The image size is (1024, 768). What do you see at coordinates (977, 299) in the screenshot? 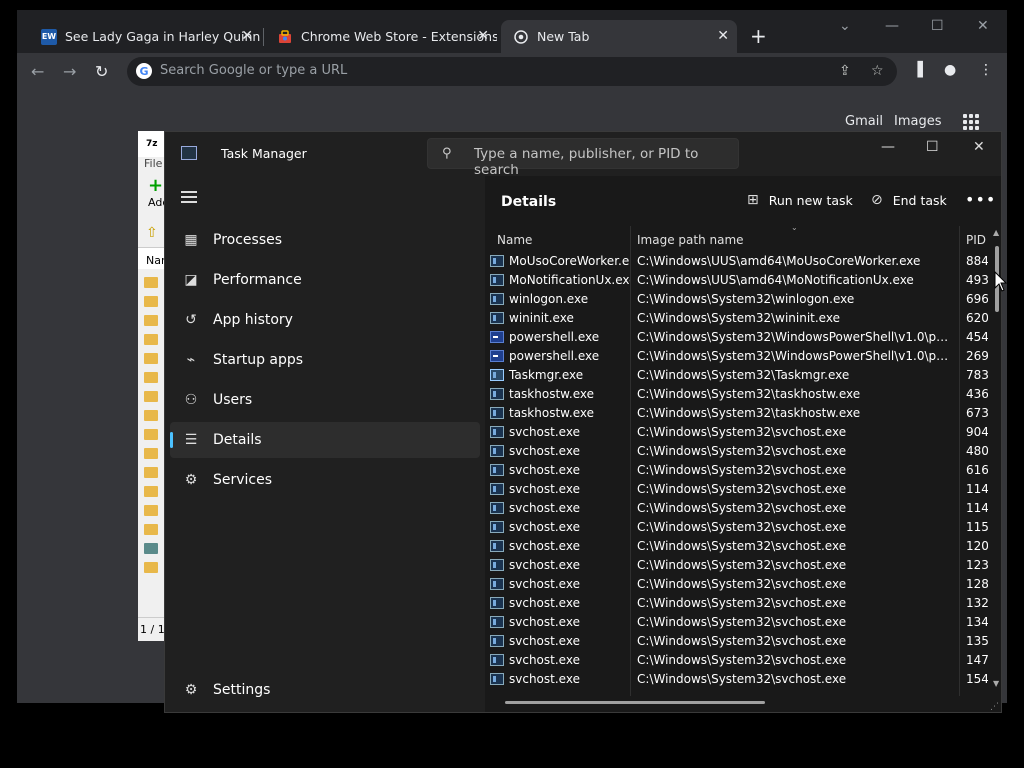
I see `cell-pid: 696` at bounding box center [977, 299].